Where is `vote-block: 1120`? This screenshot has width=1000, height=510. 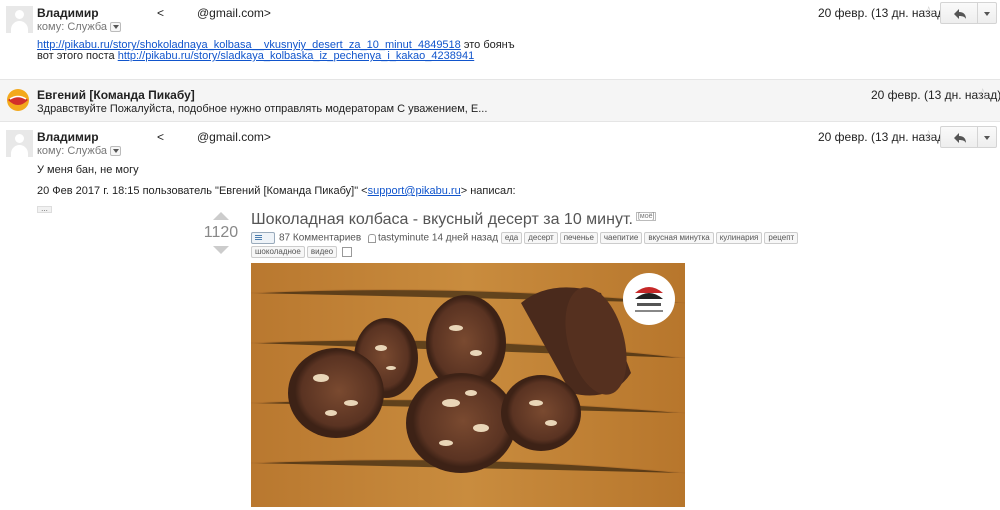
vote-block: 1120 is located at coordinates (221, 233).